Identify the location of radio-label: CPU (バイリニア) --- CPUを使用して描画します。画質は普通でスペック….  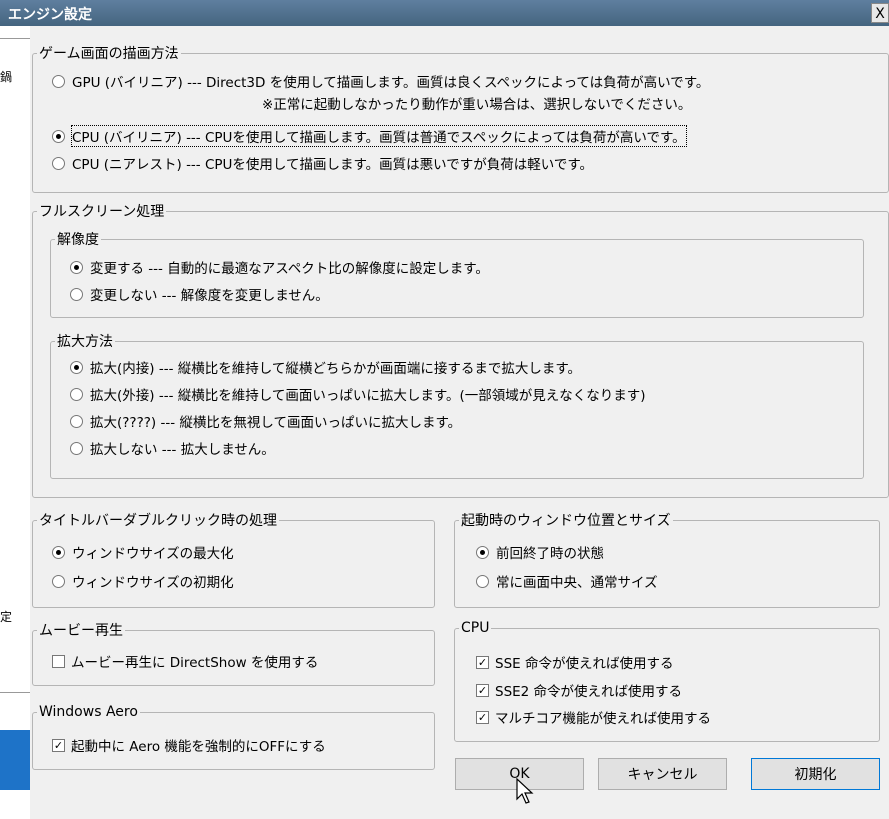
(379, 136).